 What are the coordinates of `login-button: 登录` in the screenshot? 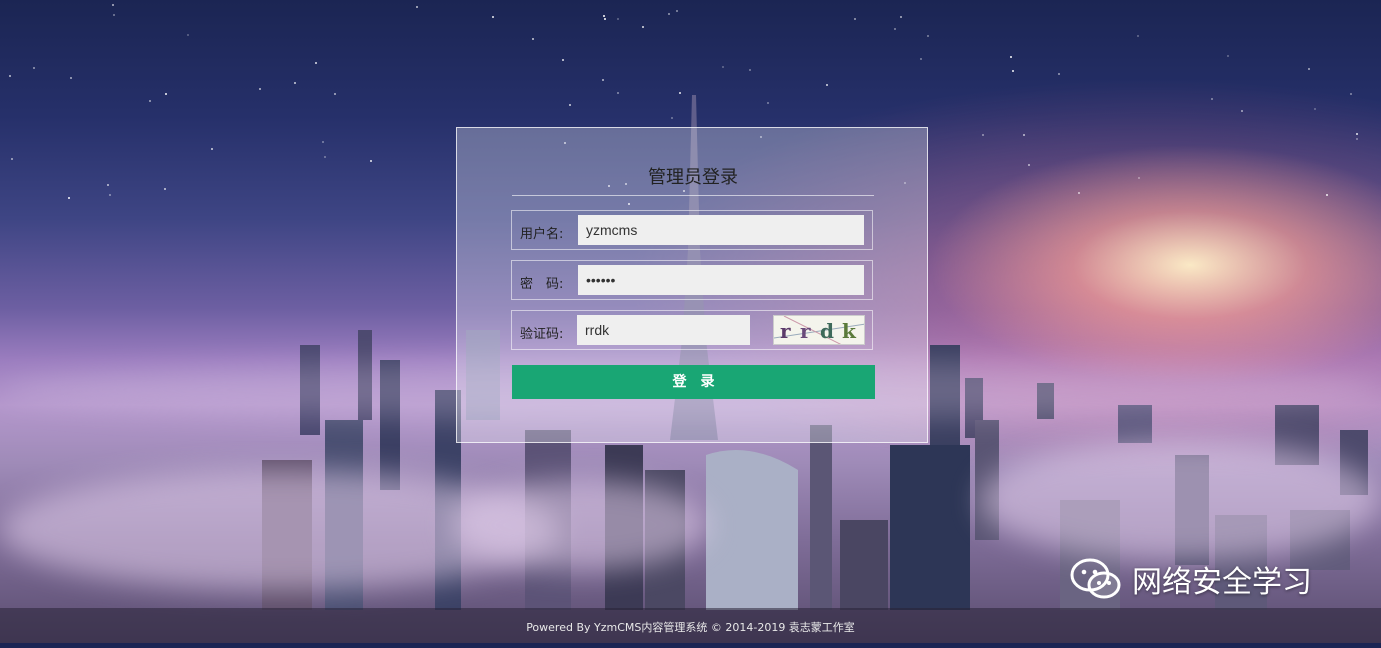 It's located at (693, 382).